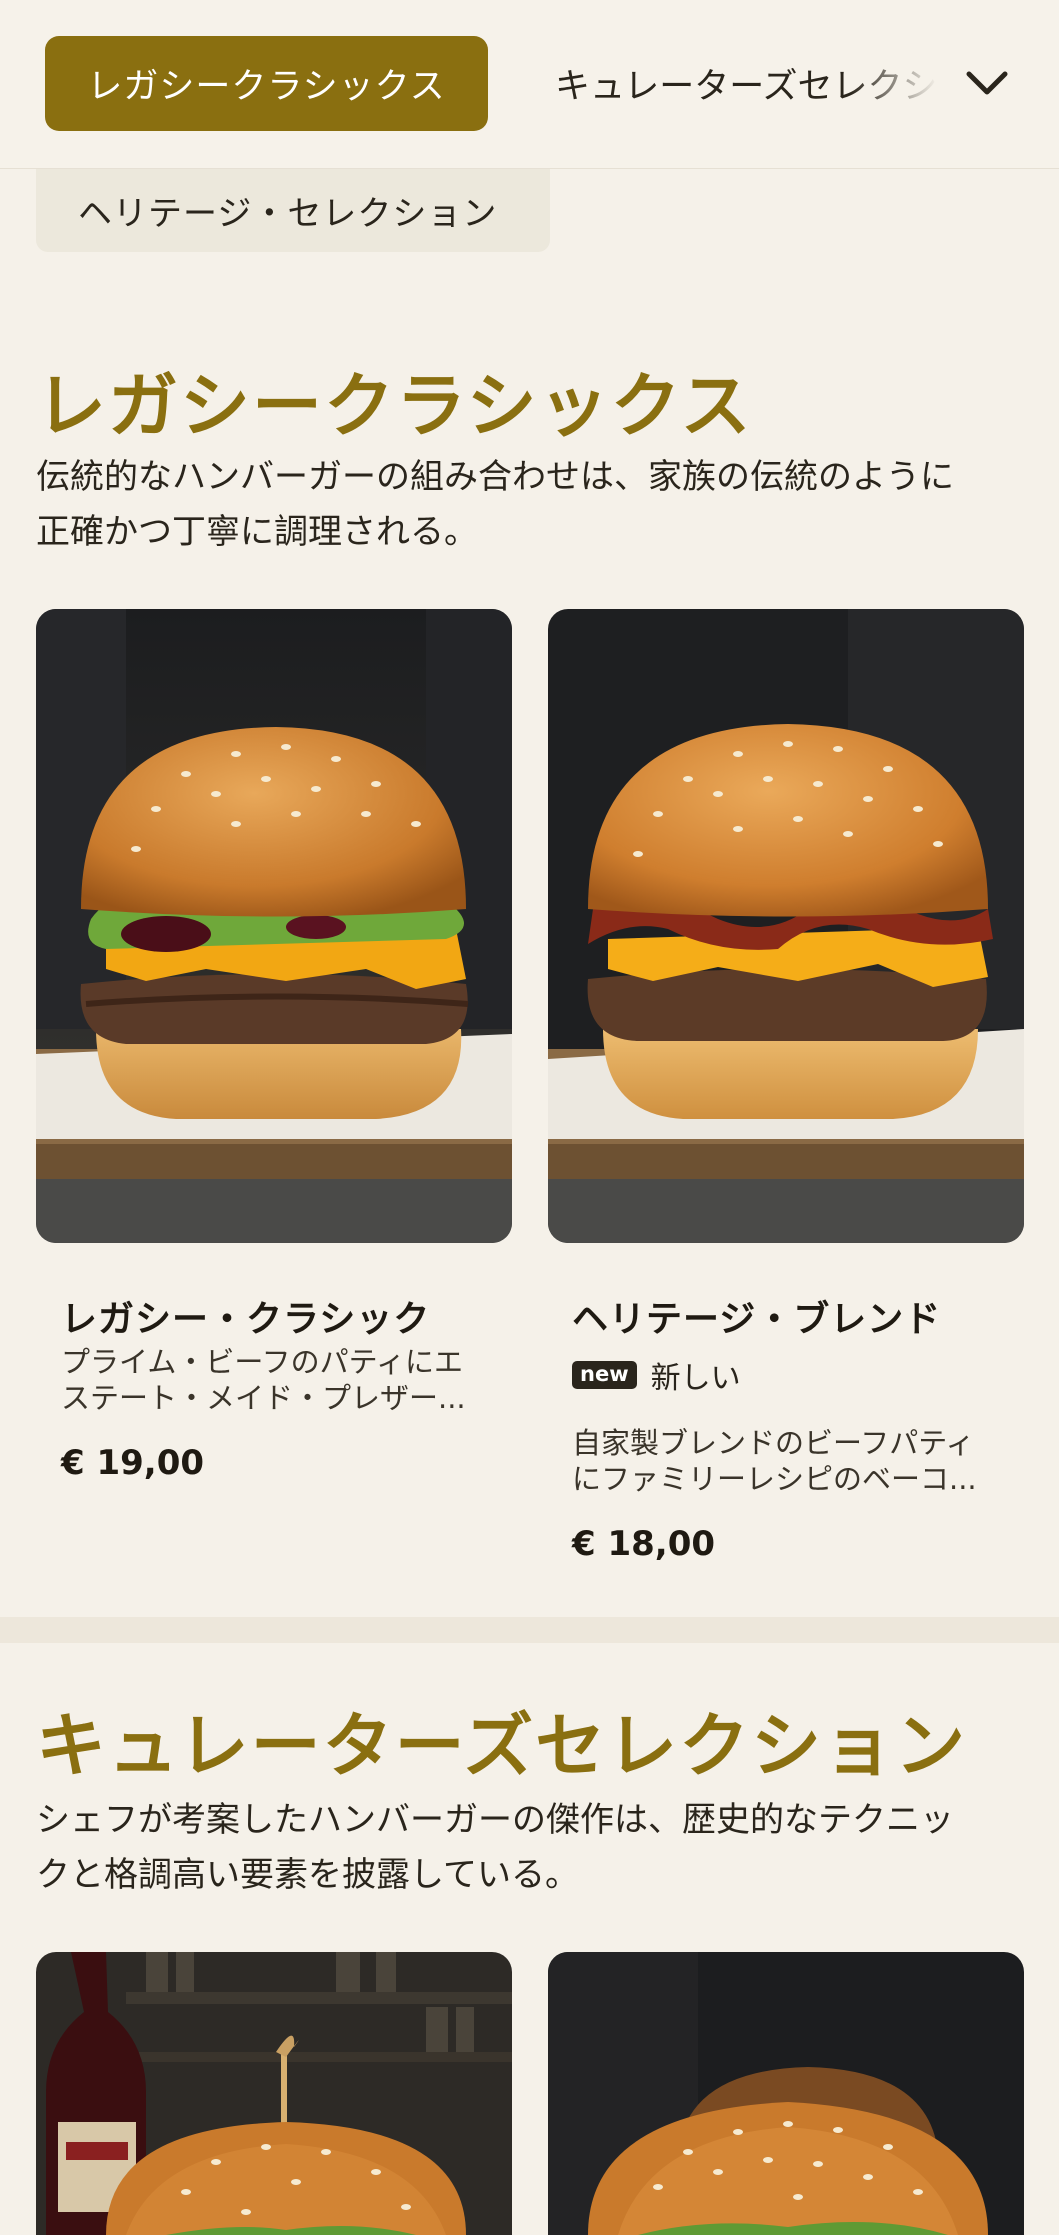 The width and height of the screenshot is (1059, 2235). I want to click on section-desc-line: 正確かつ丁寧に調理される。, so click(257, 532).